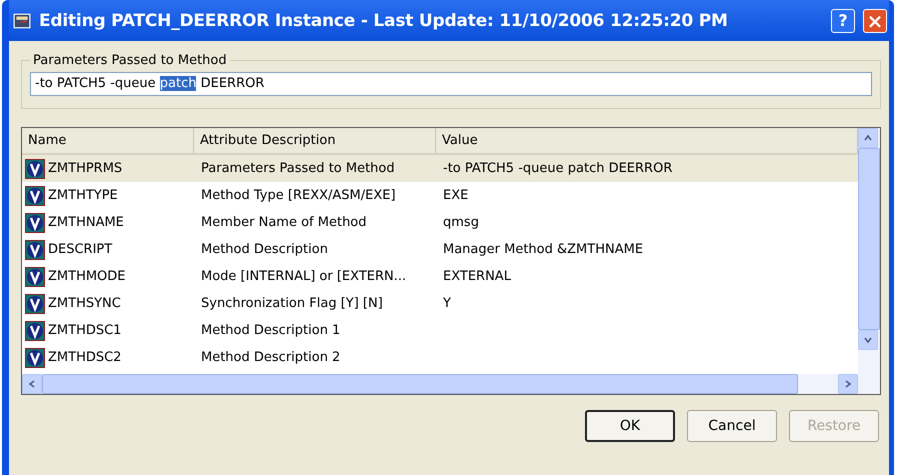 Image resolution: width=898 pixels, height=475 pixels. What do you see at coordinates (87, 276) in the screenshot?
I see `table-cell: ZMTHMODE` at bounding box center [87, 276].